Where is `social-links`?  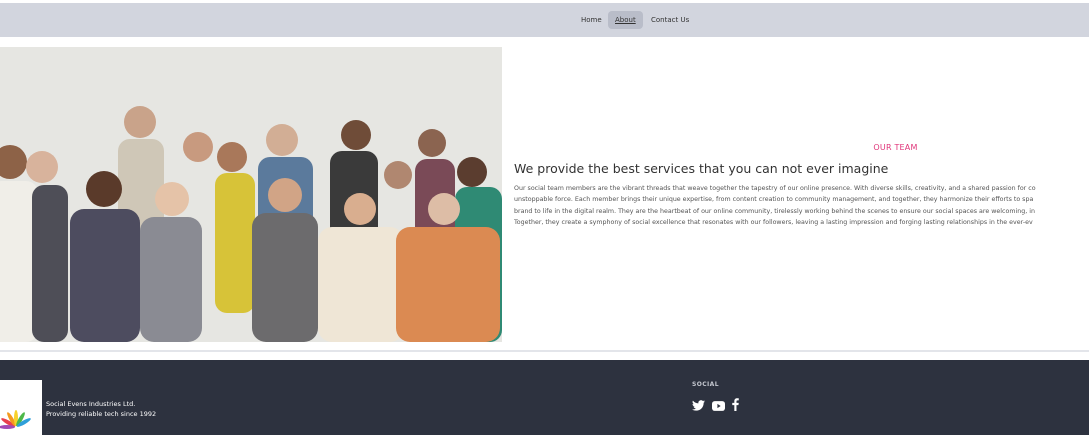
social-links is located at coordinates (715, 405).